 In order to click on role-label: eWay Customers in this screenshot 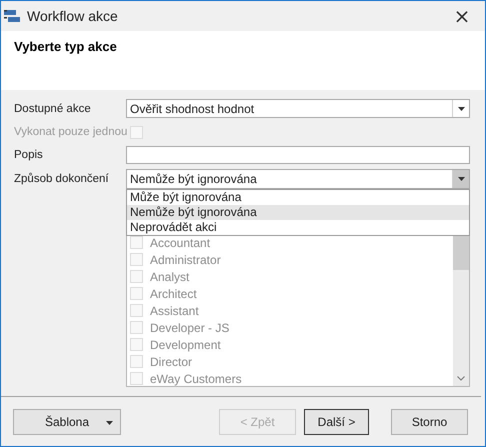, I will do `click(196, 379)`.